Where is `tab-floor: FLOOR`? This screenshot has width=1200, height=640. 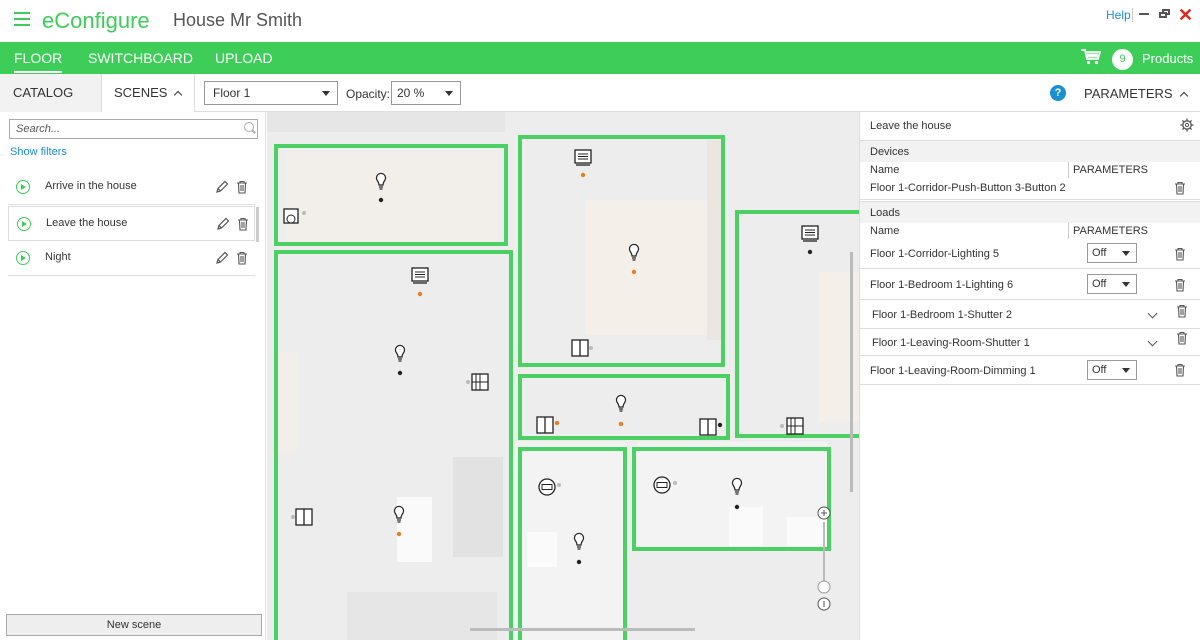 tab-floor: FLOOR is located at coordinates (38, 61).